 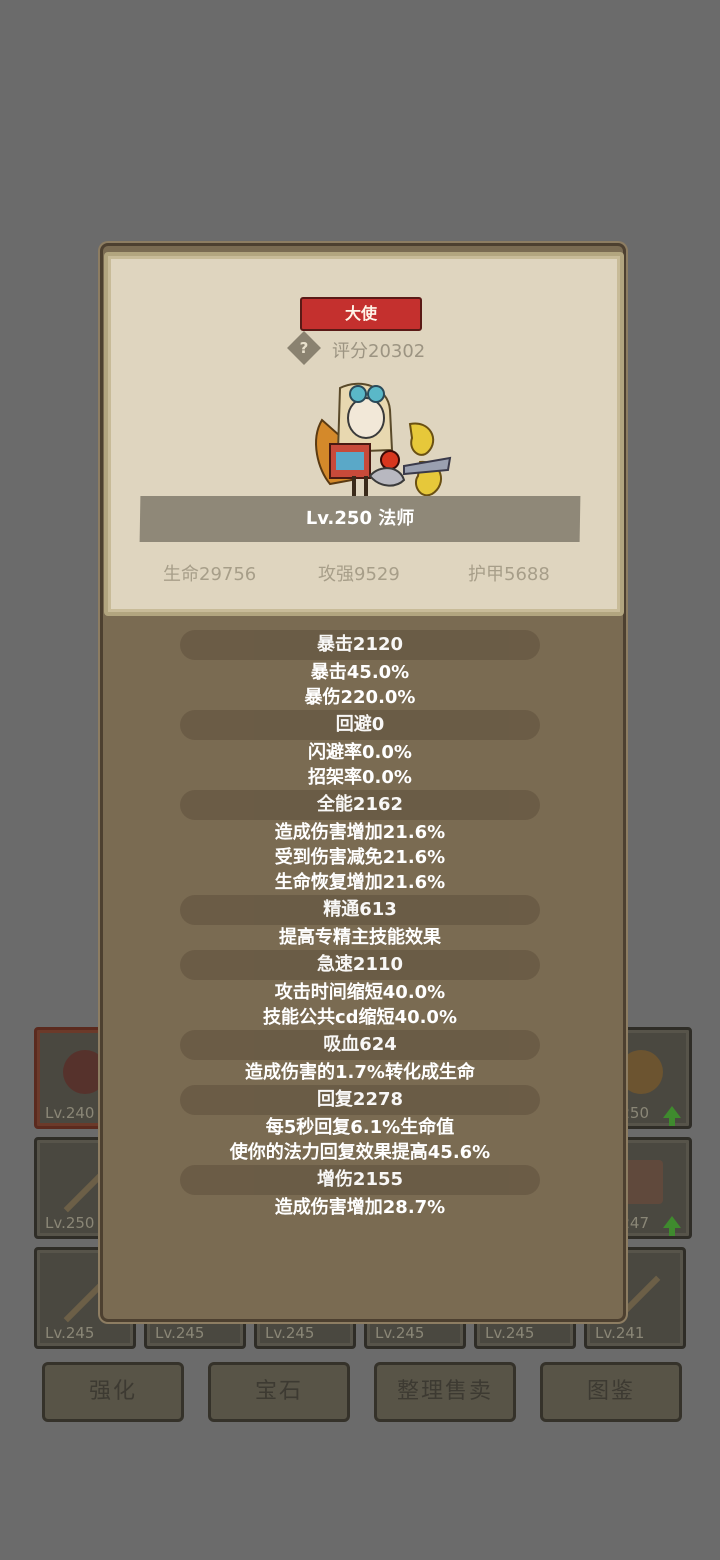 I want to click on stat-line: 受到伤害减免21.6%, so click(x=360, y=857).